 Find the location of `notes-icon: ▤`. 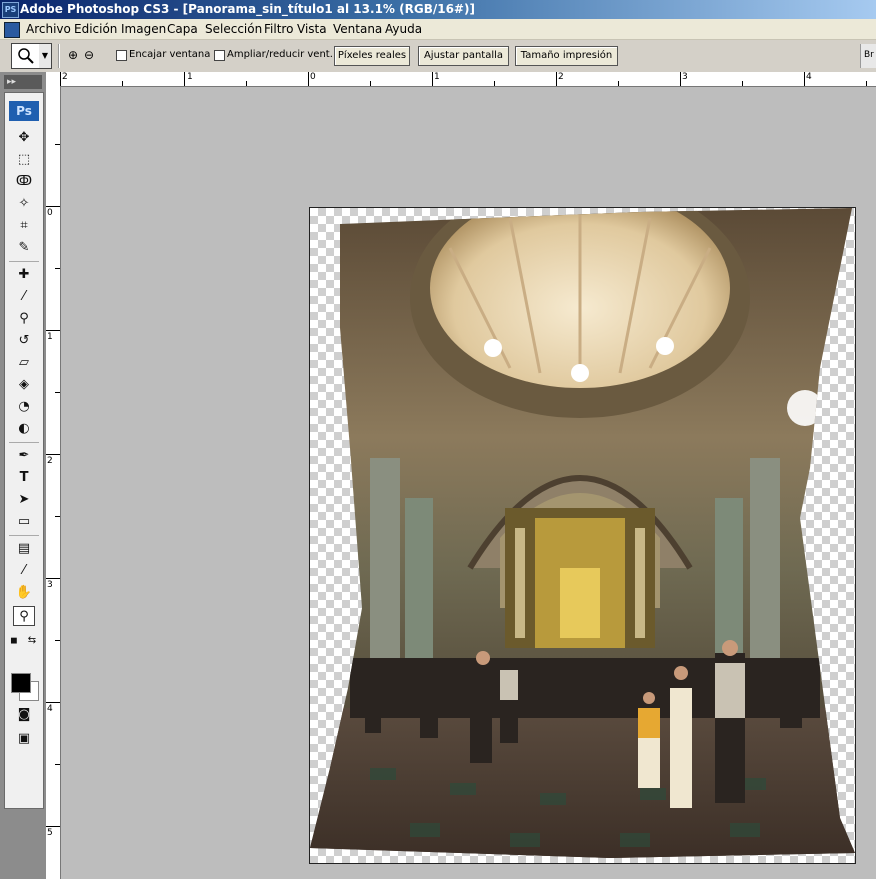

notes-icon: ▤ is located at coordinates (24, 549).